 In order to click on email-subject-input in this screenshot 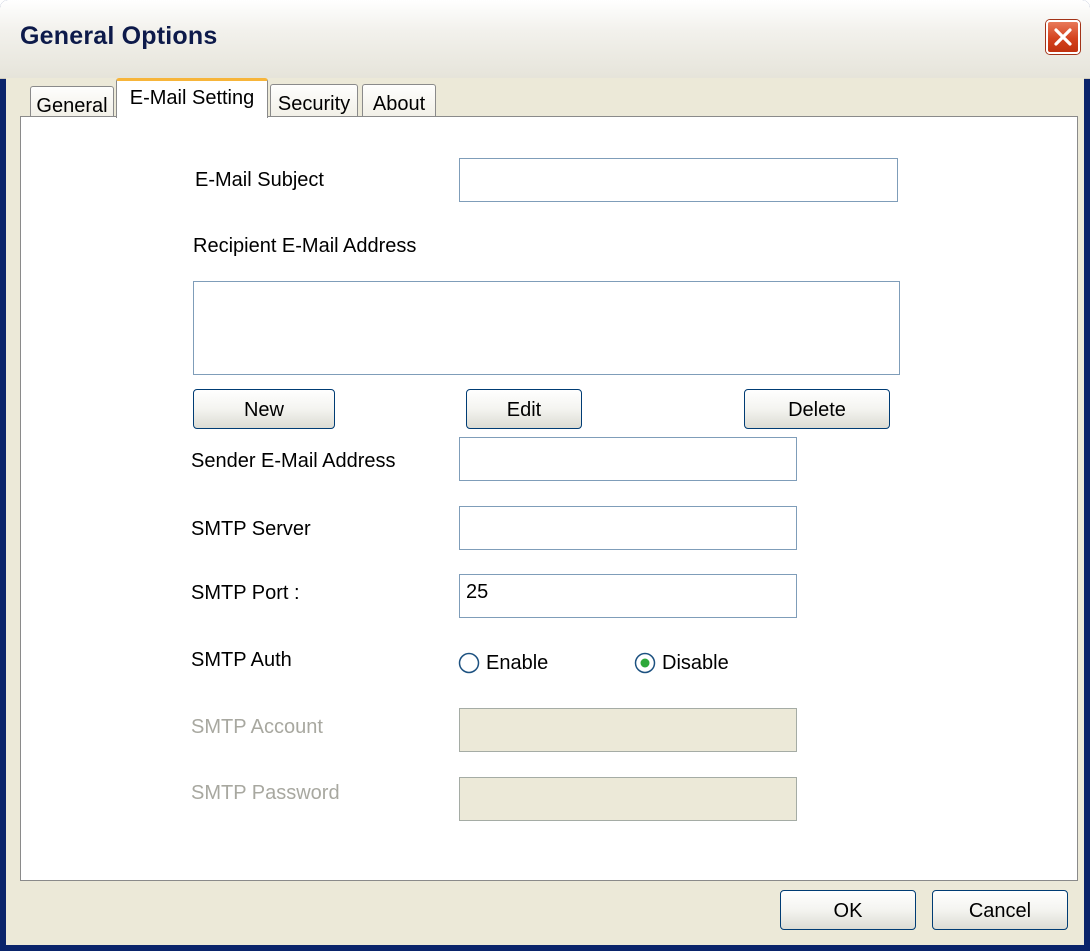, I will do `click(678, 180)`.